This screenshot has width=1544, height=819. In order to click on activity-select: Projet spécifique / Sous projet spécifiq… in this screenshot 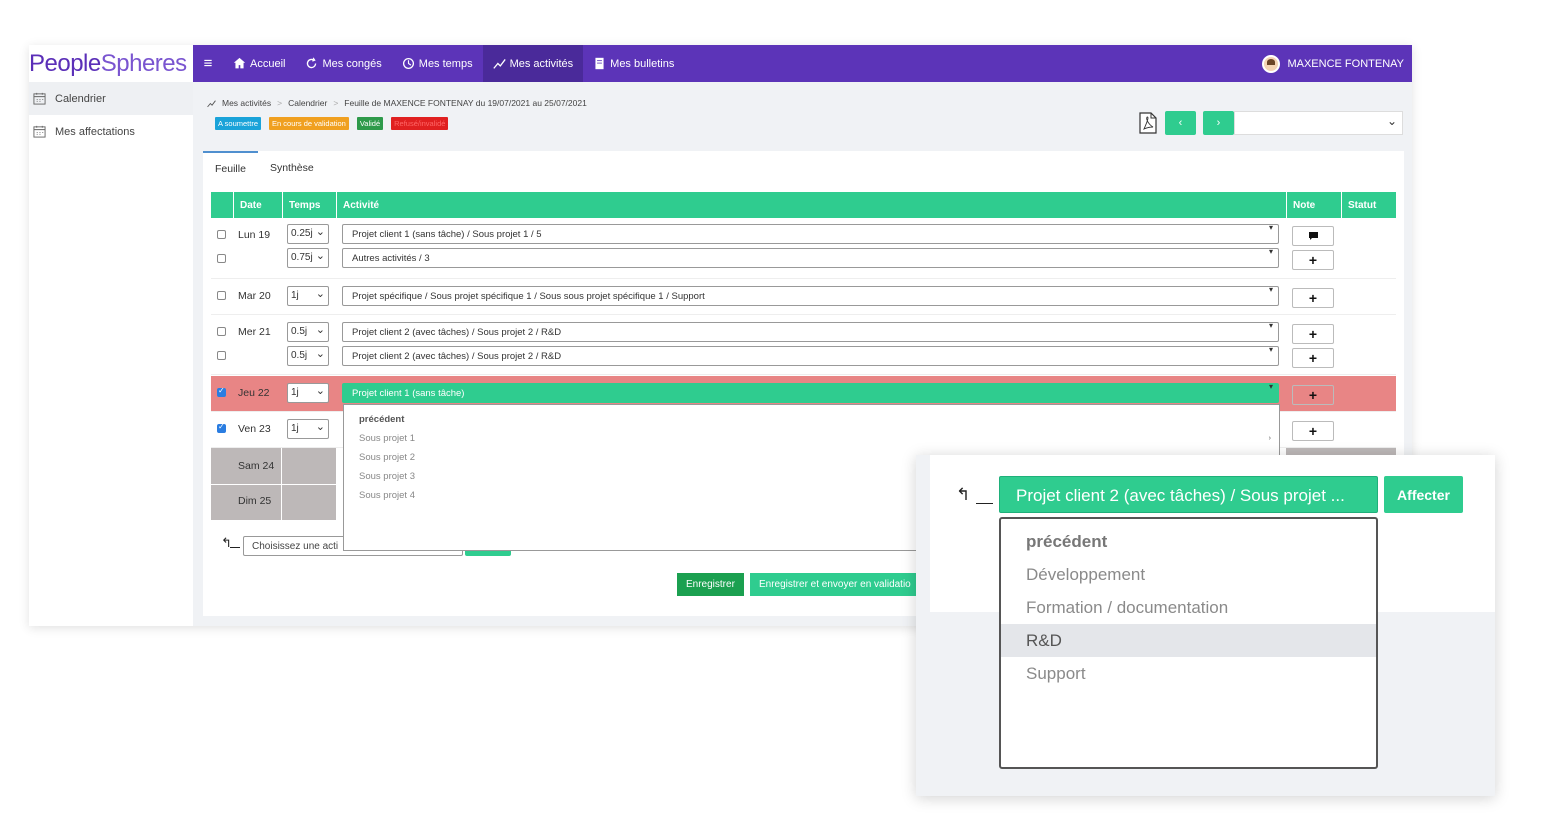, I will do `click(810, 296)`.